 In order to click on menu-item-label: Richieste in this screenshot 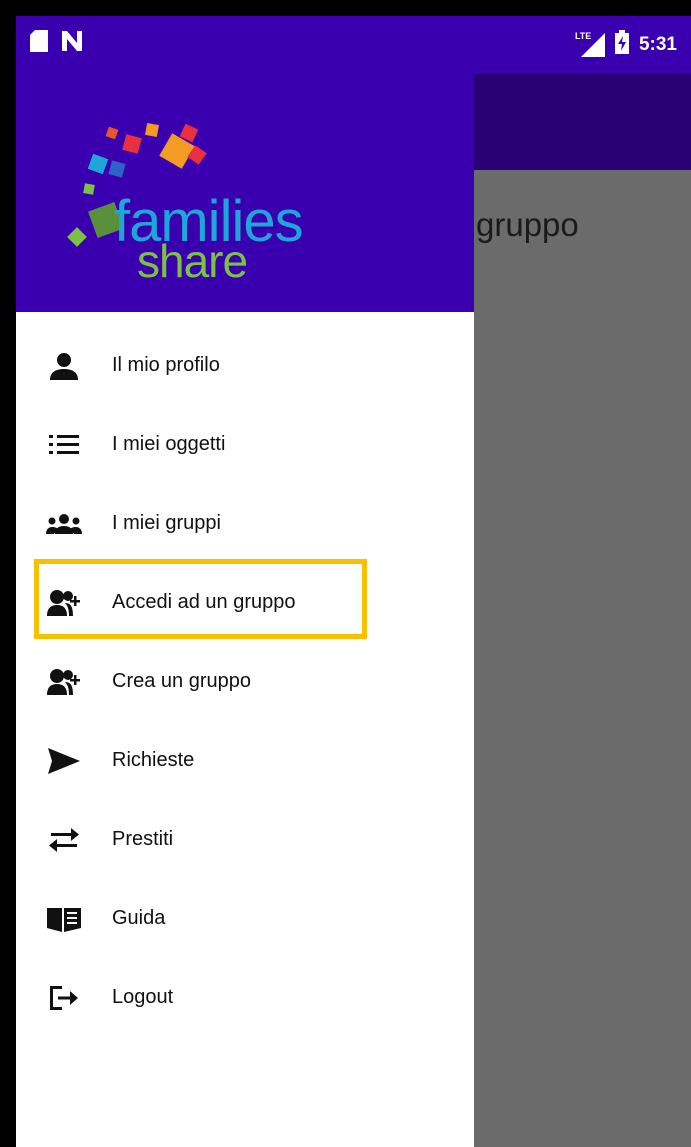, I will do `click(153, 760)`.